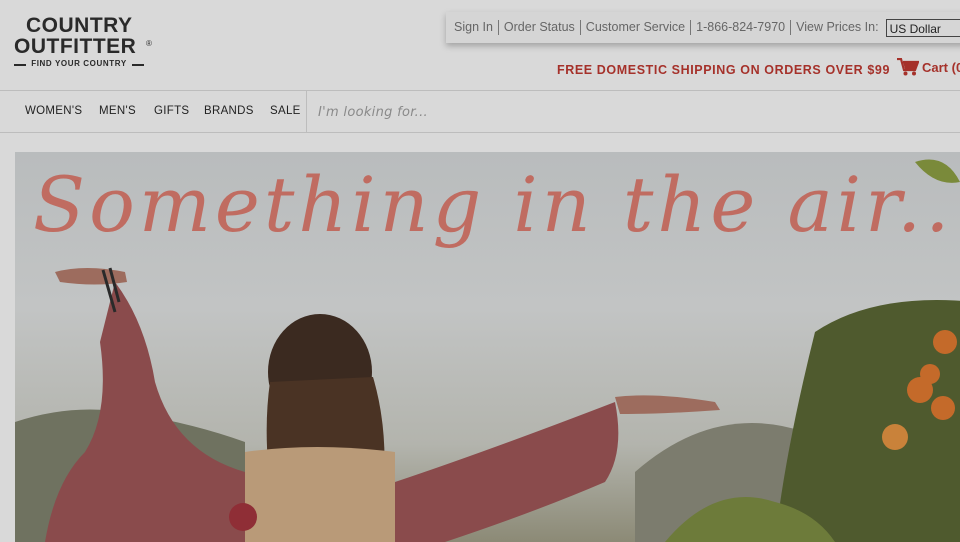 The image size is (960, 542). What do you see at coordinates (229, 111) in the screenshot?
I see `nav-item-brands: BRANDS` at bounding box center [229, 111].